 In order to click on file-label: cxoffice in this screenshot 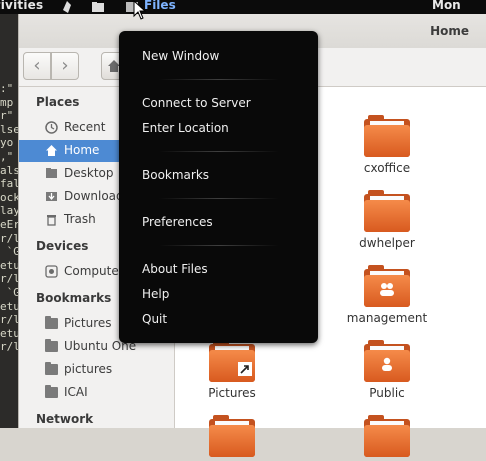, I will do `click(387, 168)`.